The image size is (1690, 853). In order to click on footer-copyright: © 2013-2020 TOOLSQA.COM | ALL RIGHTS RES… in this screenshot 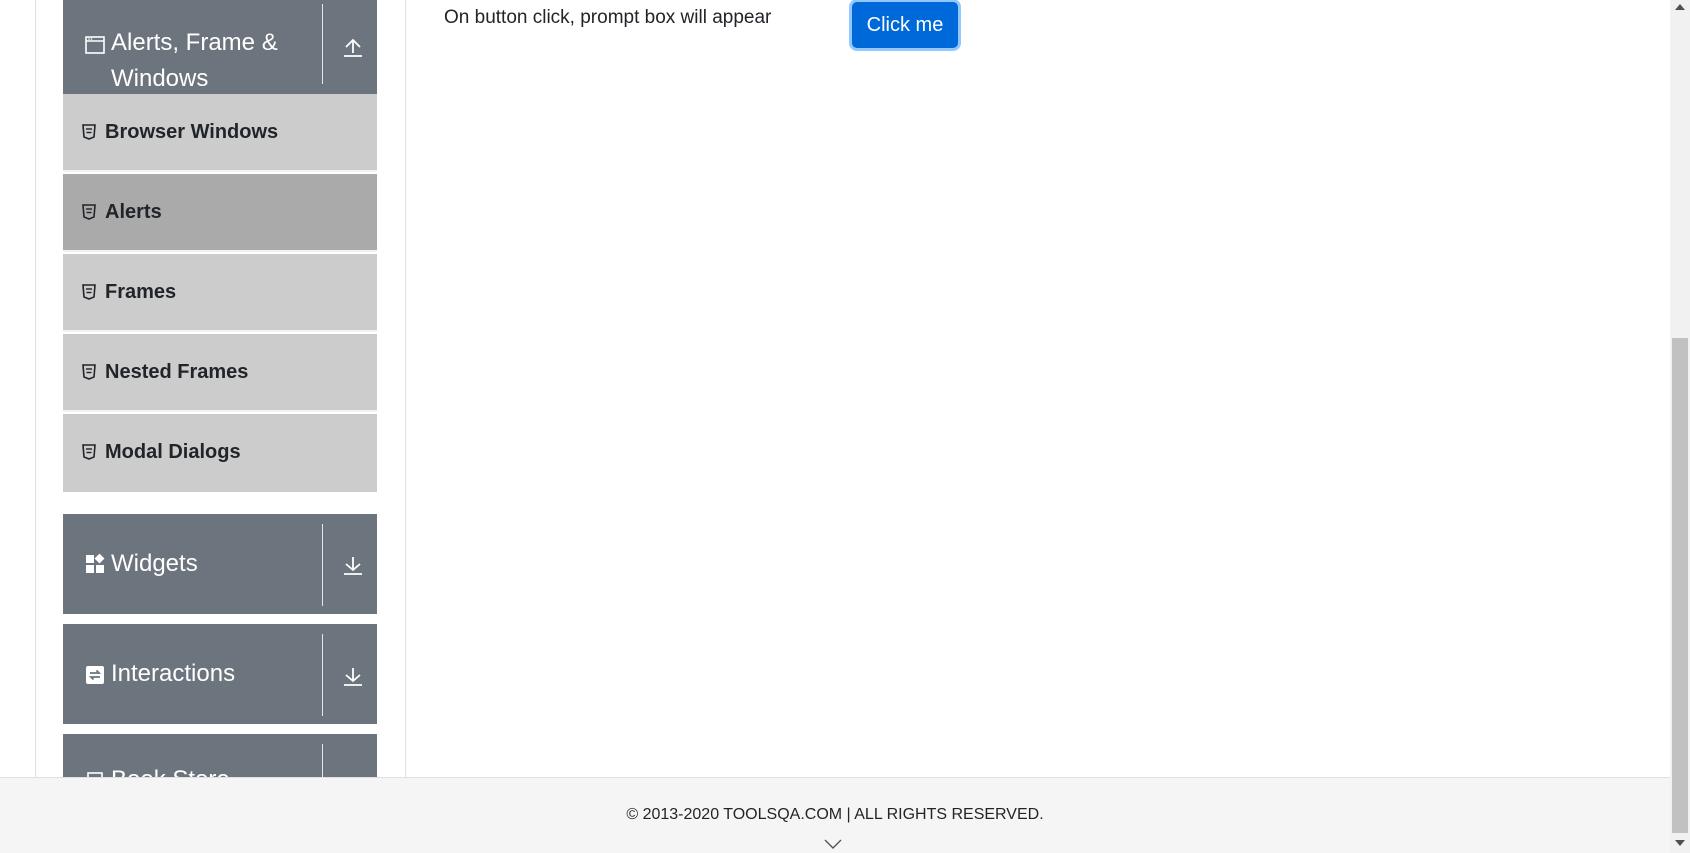, I will do `click(835, 814)`.